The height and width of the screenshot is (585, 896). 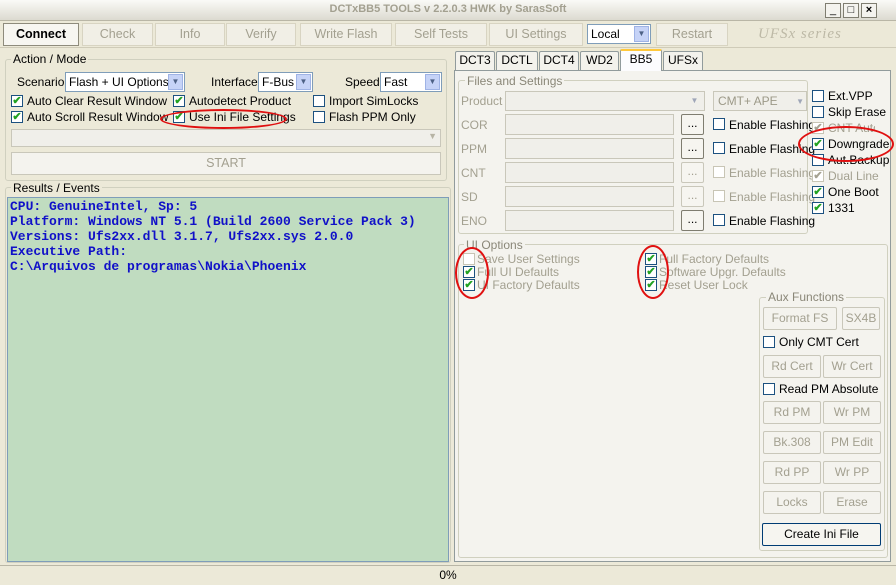 I want to click on check-button: Check, so click(x=117, y=34).